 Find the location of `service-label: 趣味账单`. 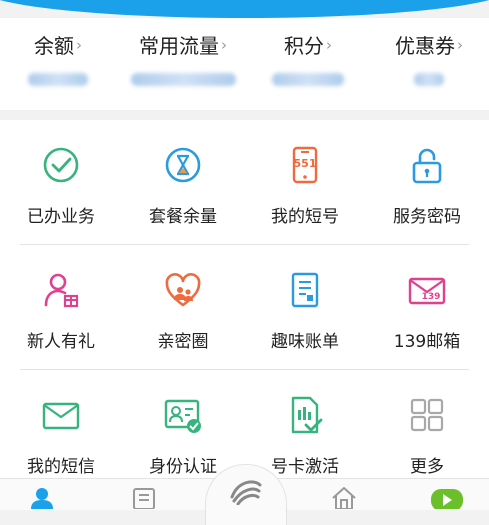

service-label: 趣味账单 is located at coordinates (305, 342).